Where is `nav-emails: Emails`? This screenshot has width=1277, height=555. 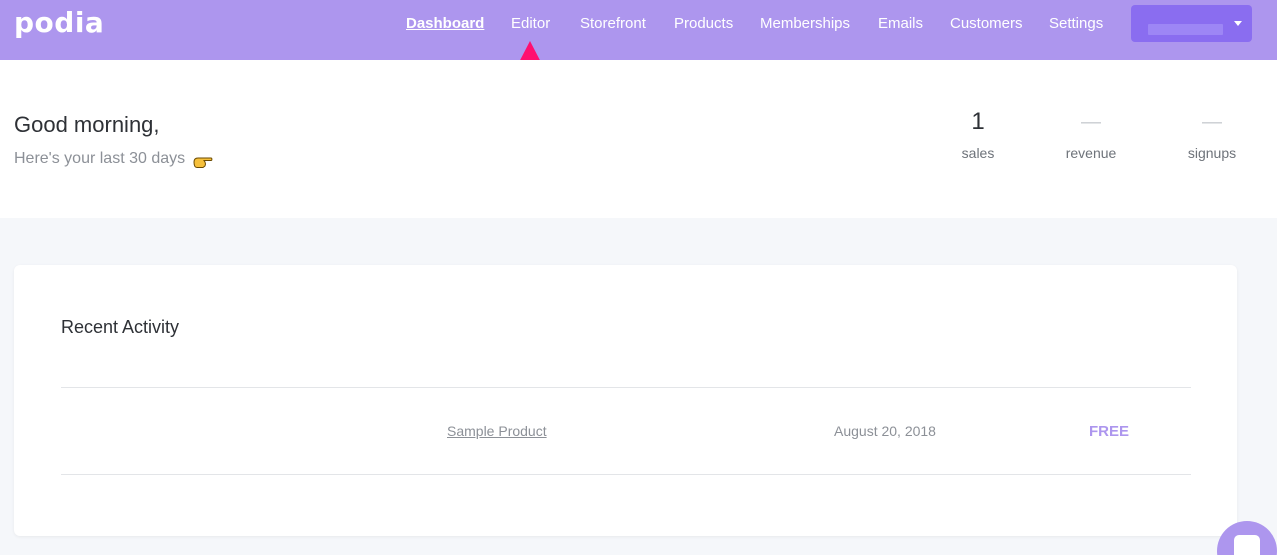 nav-emails: Emails is located at coordinates (900, 23).